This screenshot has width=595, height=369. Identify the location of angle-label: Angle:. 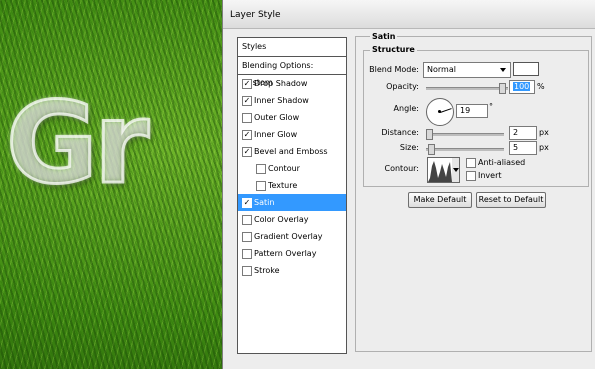
(406, 108).